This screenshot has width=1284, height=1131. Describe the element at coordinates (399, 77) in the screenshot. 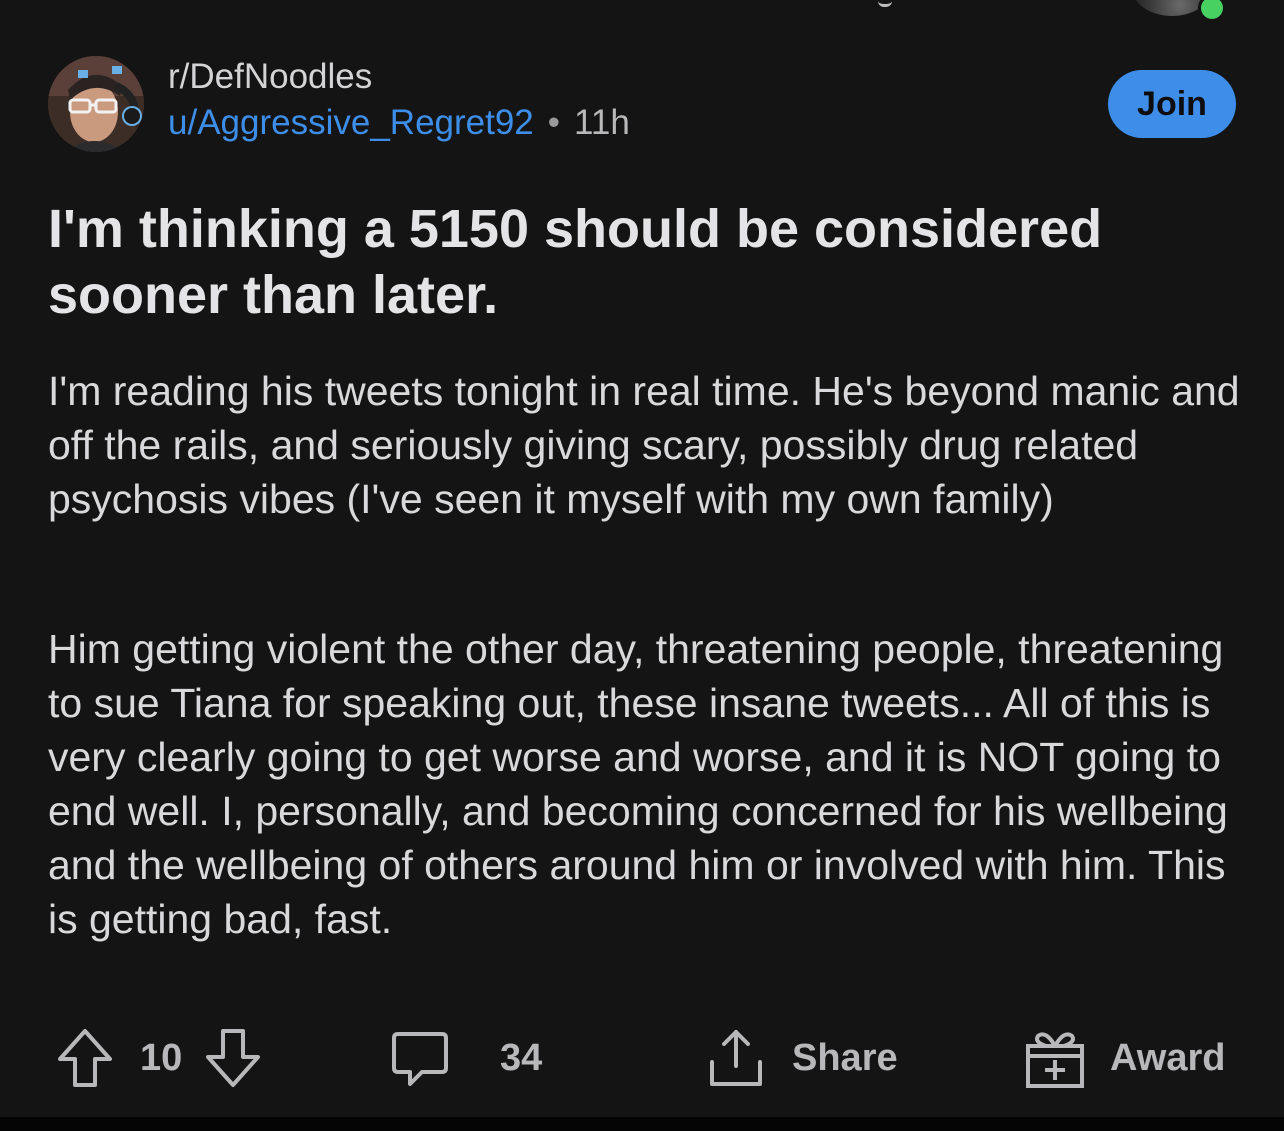

I see `subreddit-name: r/DefNoodles` at that location.